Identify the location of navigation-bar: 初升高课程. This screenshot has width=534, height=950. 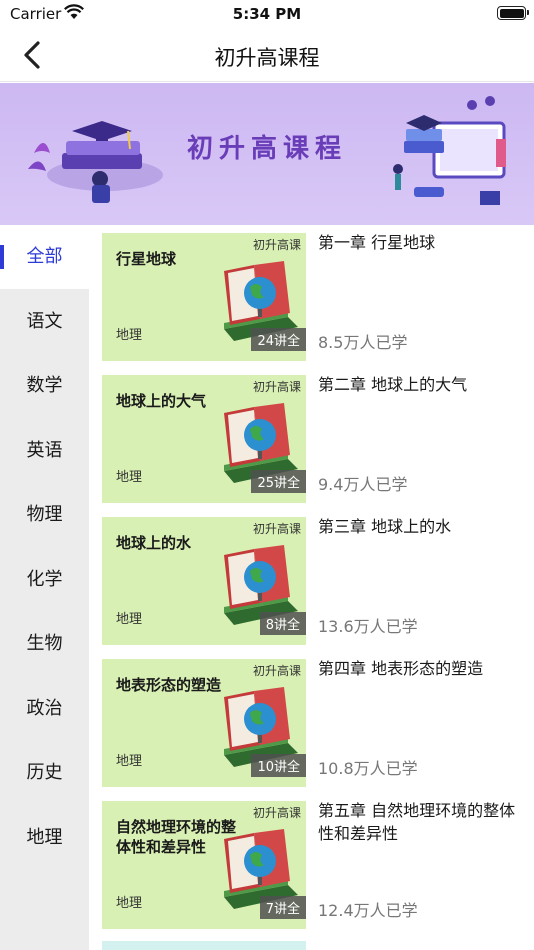
(267, 55).